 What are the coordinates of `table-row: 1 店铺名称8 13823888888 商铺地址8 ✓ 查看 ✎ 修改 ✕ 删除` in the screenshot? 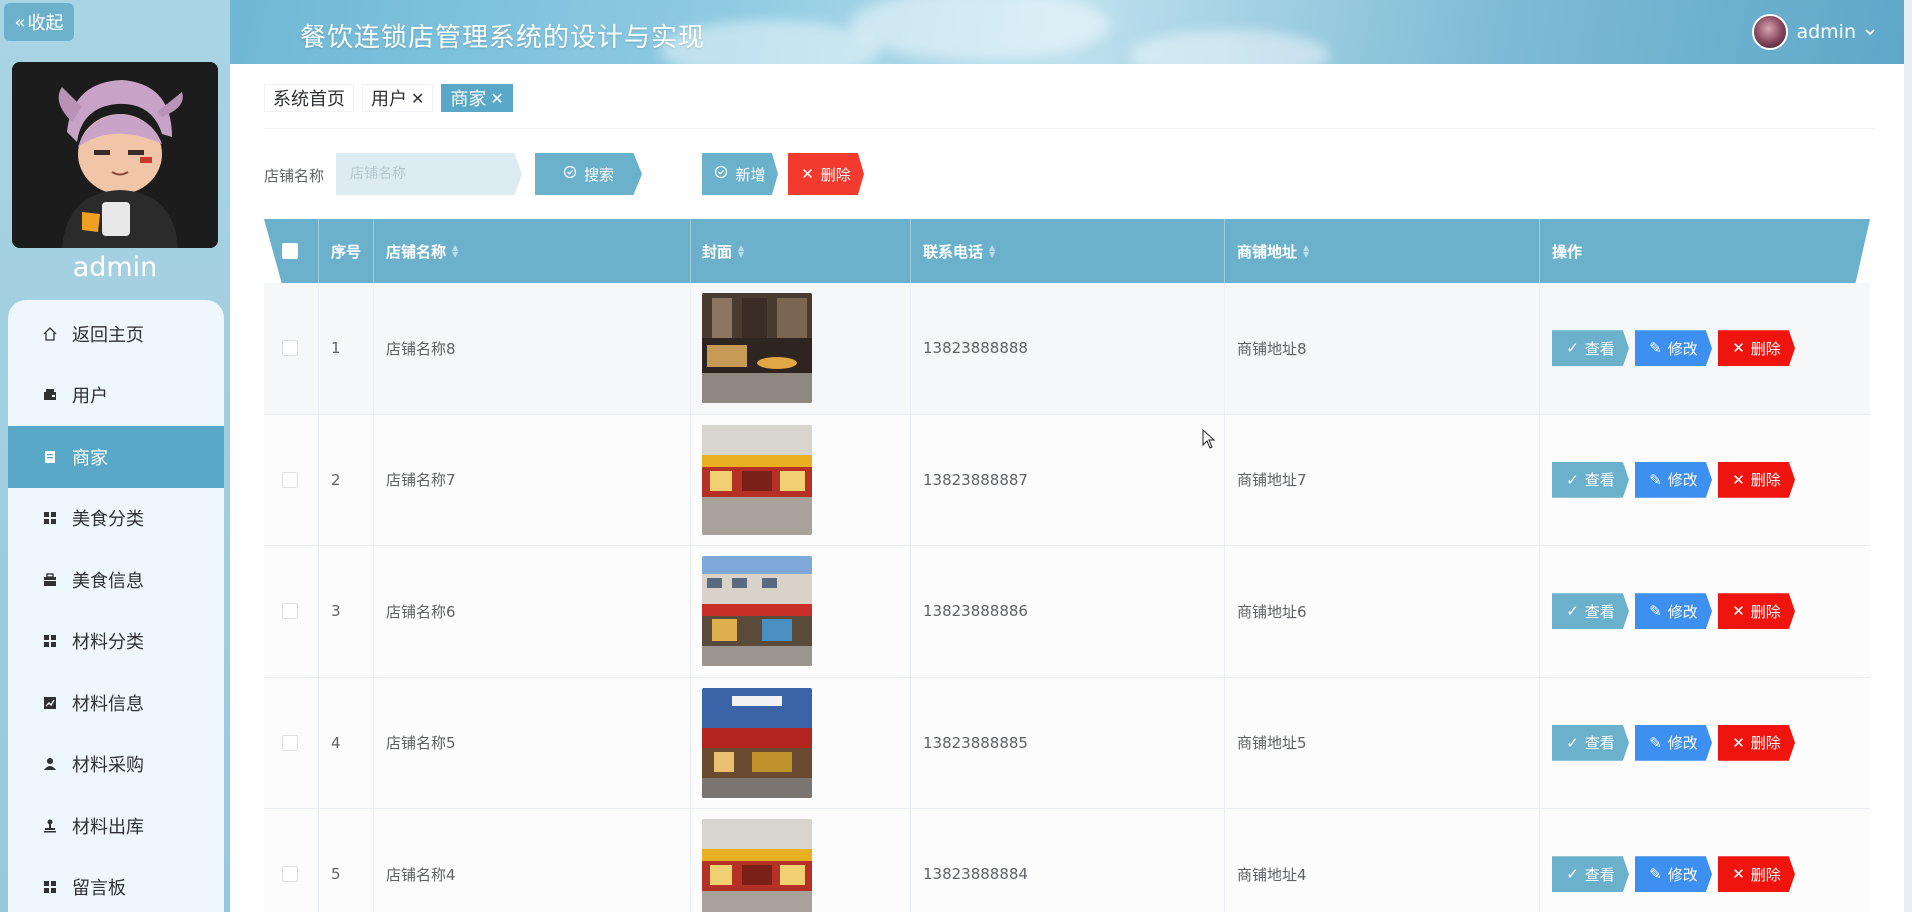 It's located at (1067, 349).